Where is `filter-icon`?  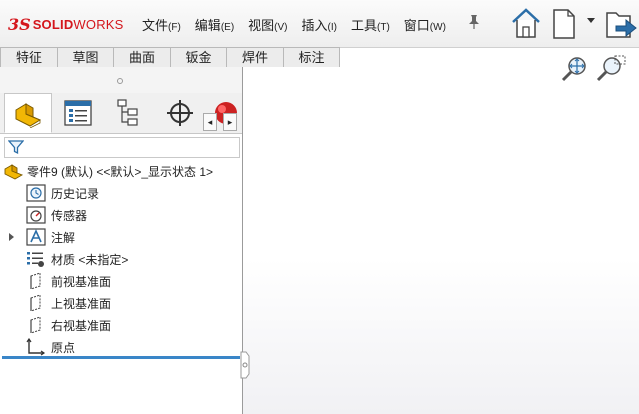 filter-icon is located at coordinates (16, 147).